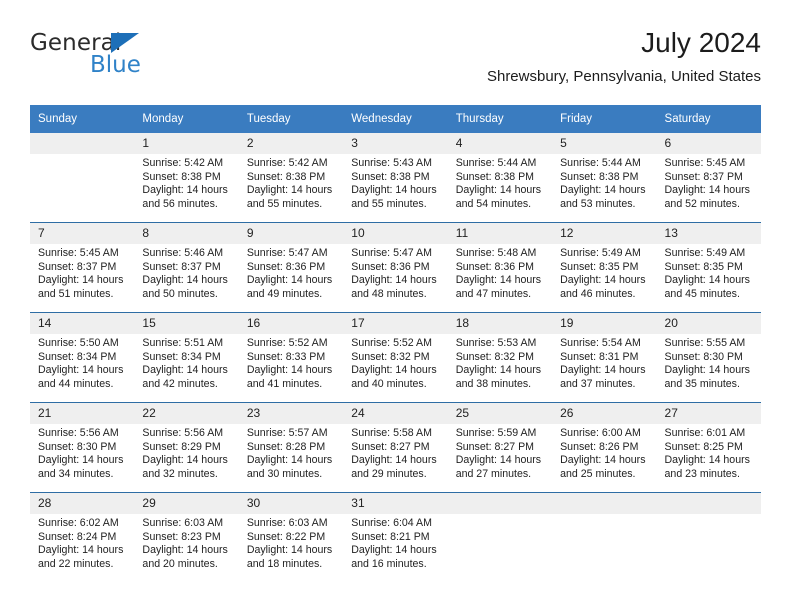 The width and height of the screenshot is (792, 612). What do you see at coordinates (500, 233) in the screenshot?
I see `day-number: 11` at bounding box center [500, 233].